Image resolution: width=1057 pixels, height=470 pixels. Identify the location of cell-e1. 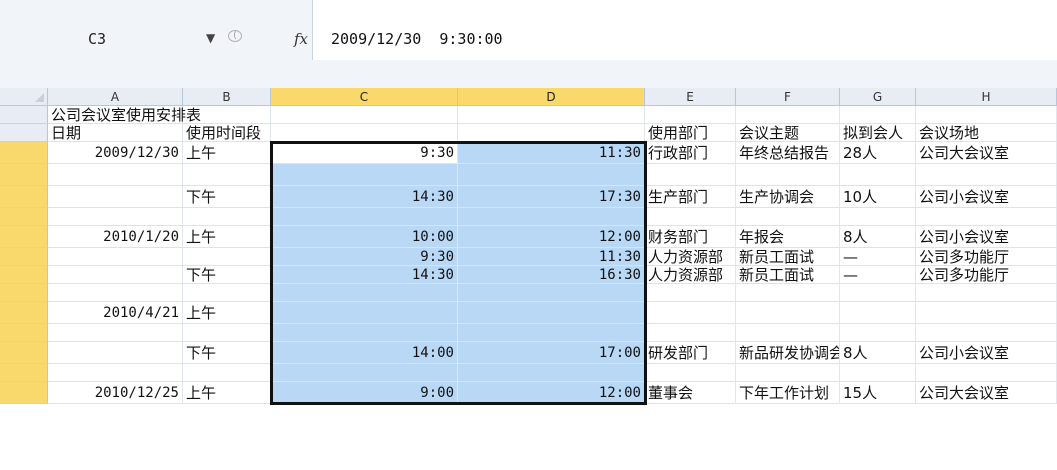
(690, 114).